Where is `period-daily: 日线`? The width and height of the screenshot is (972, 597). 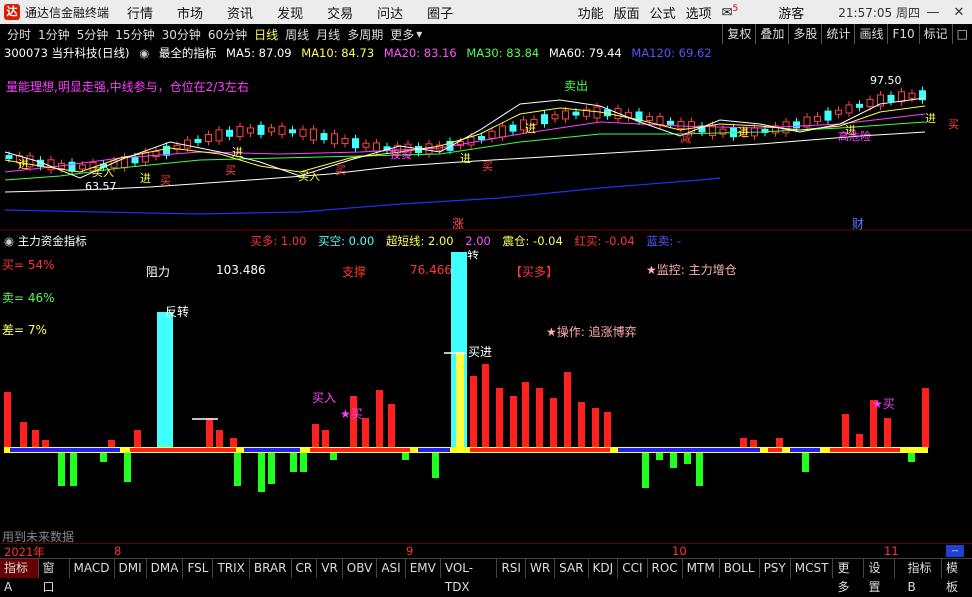 period-daily: 日线 is located at coordinates (266, 34).